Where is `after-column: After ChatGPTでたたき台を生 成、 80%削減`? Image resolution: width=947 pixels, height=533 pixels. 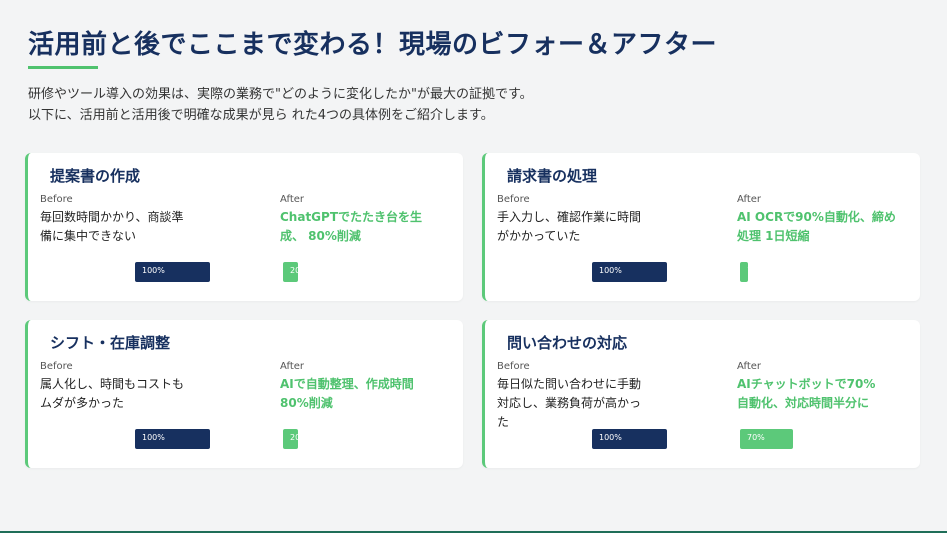 after-column: After ChatGPTでたたき台を生 成、 80%削減 is located at coordinates (370, 219).